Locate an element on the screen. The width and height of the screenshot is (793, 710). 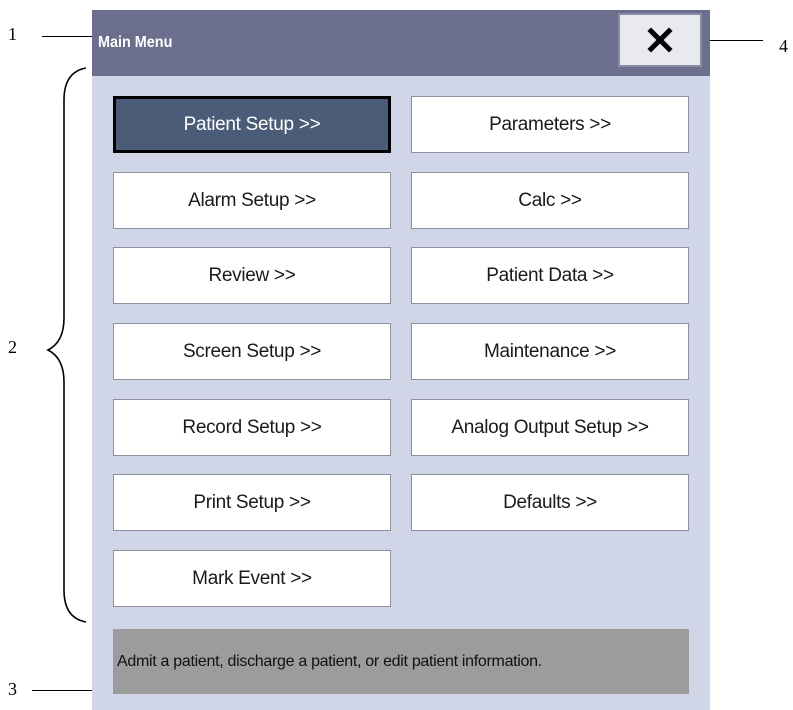
alarm-setup-button: Alarm Setup >> is located at coordinates (252, 200).